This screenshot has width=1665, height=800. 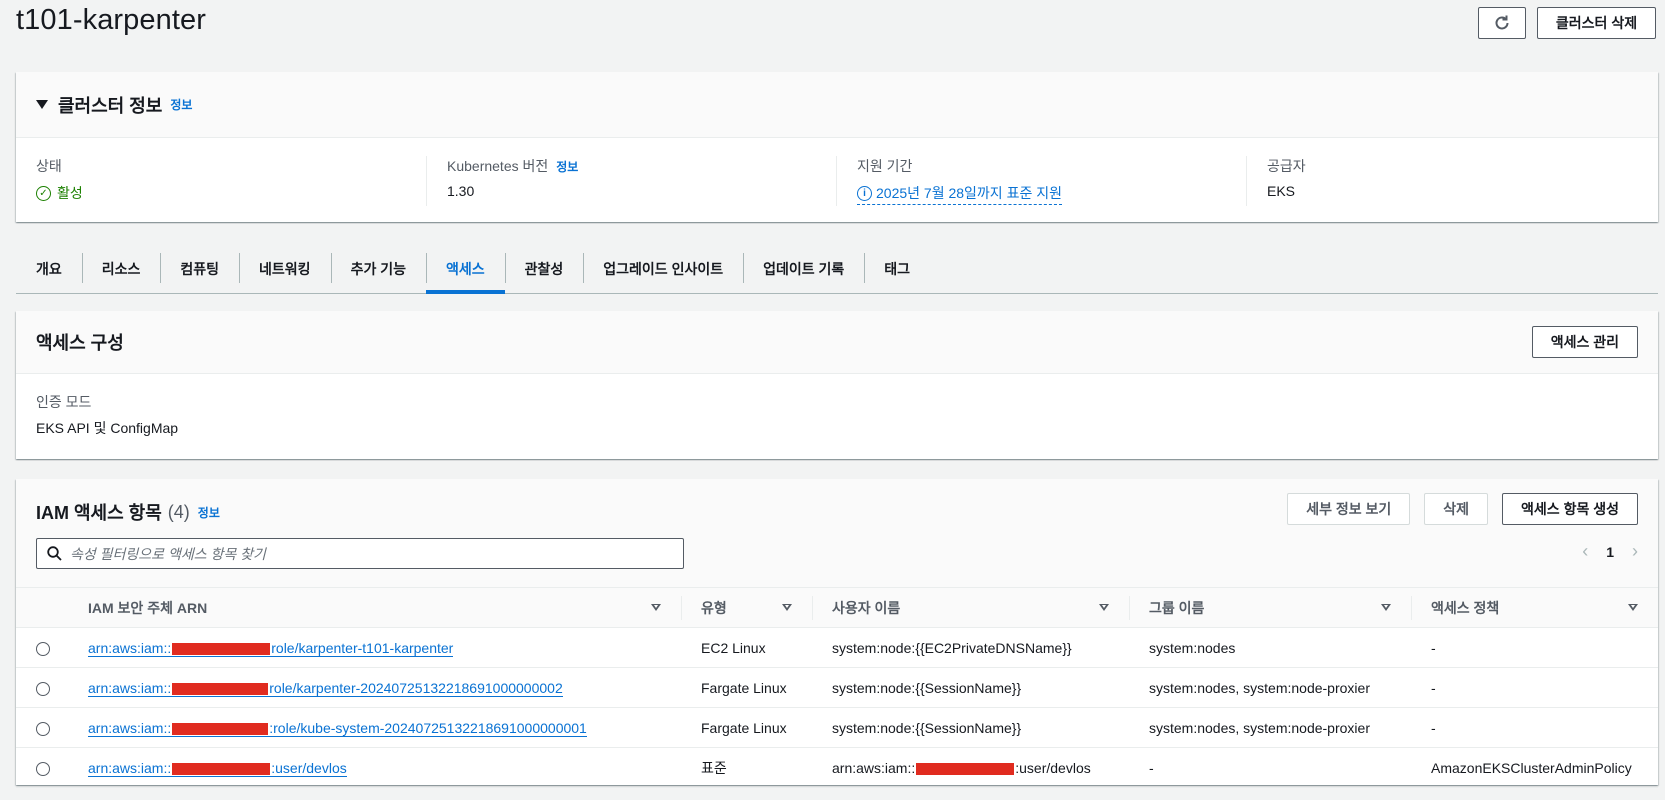 I want to click on groups-cell: -, so click(x=1151, y=767).